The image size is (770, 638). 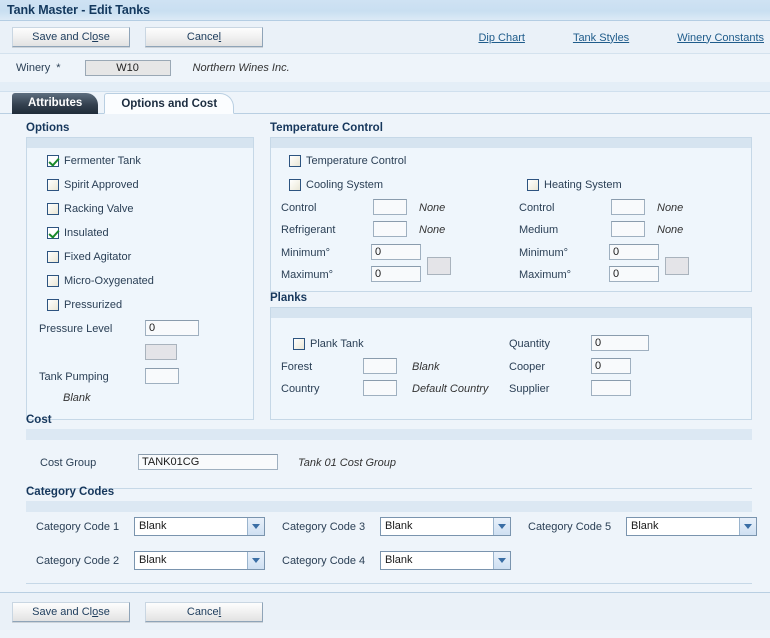 I want to click on page-title: Tank Master - Edit Tanks, so click(x=79, y=10).